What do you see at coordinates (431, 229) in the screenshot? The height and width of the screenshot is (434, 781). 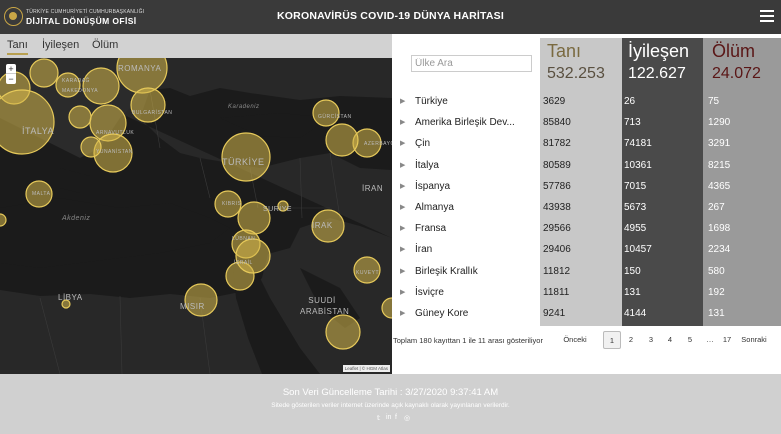 I see `country-name: Fransa` at bounding box center [431, 229].